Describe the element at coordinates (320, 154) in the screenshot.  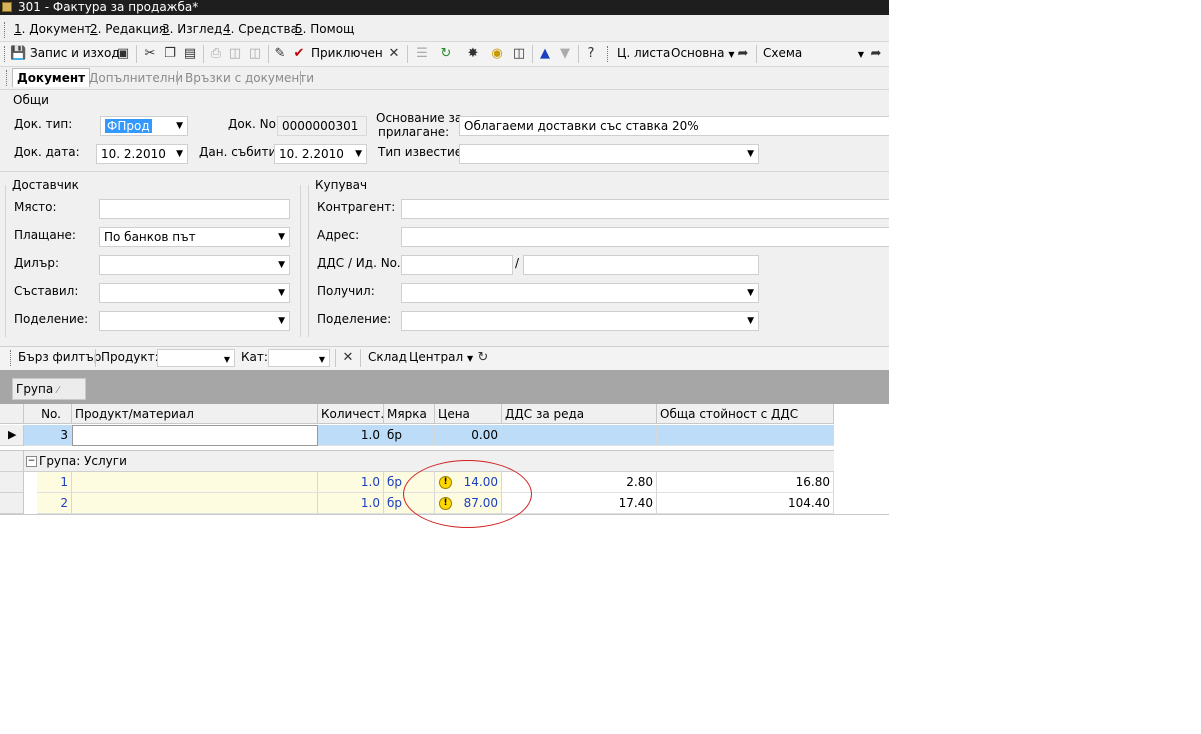
I see `tax-event-date-picker: 10. 2.2010 ▼` at that location.